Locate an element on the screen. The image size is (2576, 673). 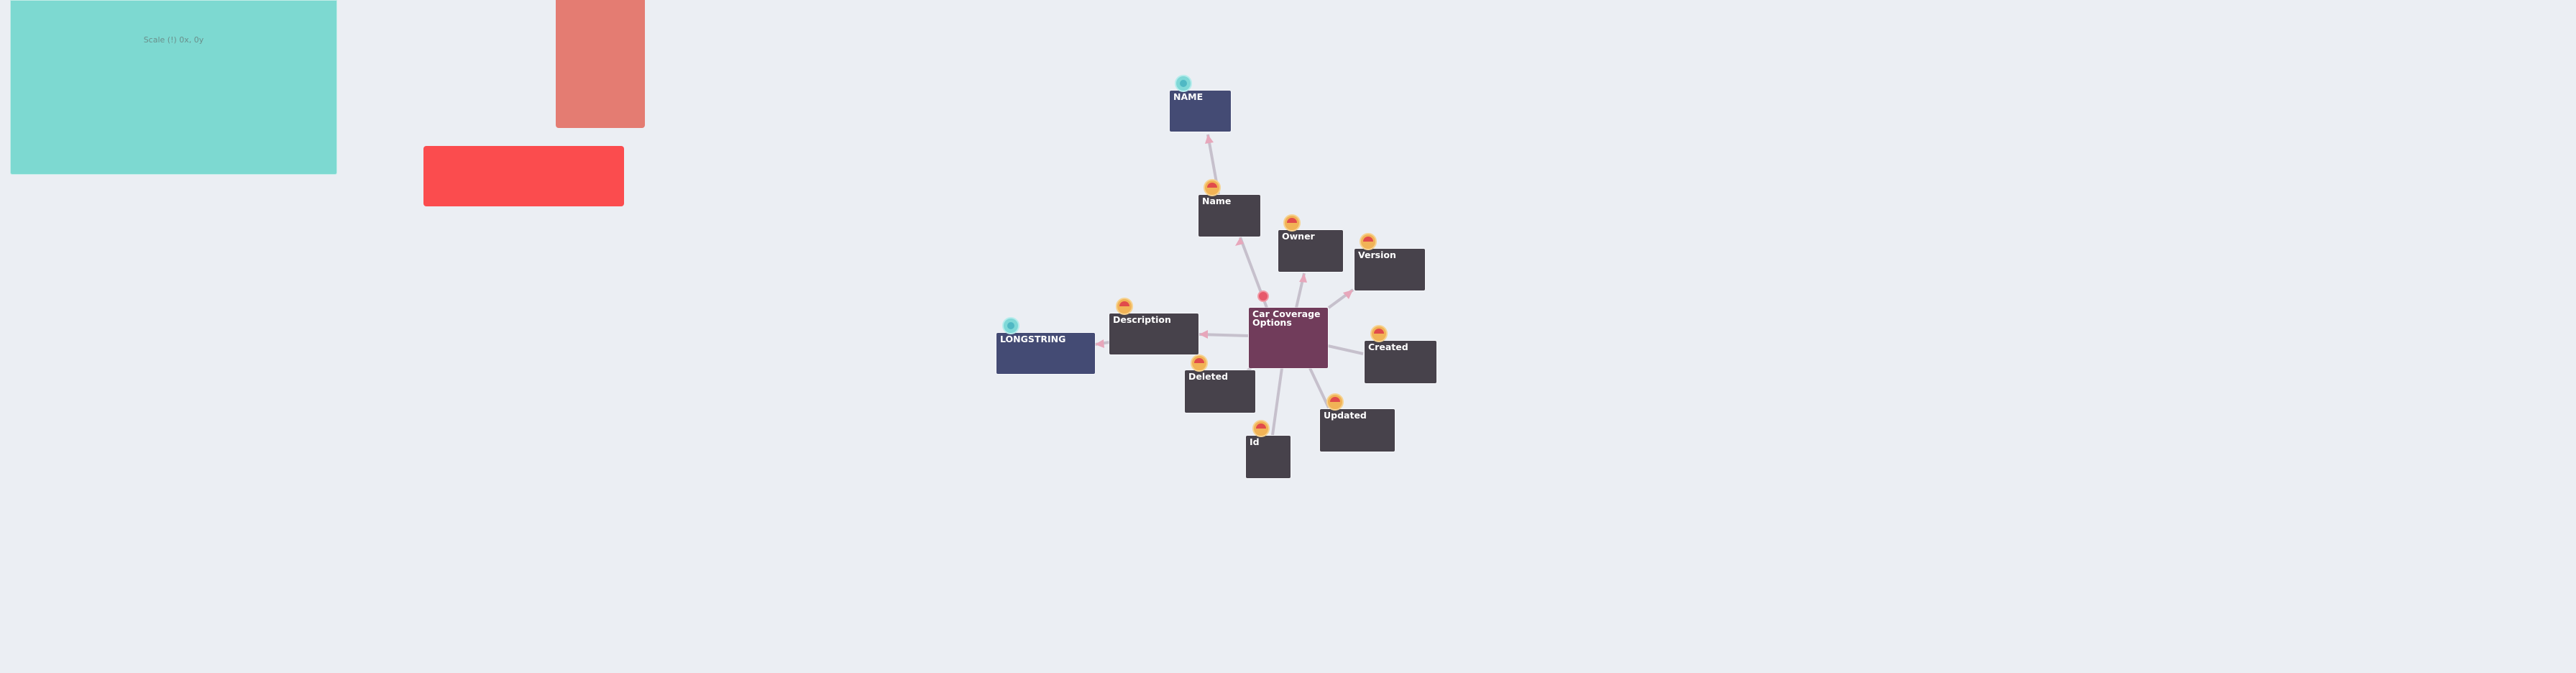
node-id: Id is located at coordinates (1268, 457).